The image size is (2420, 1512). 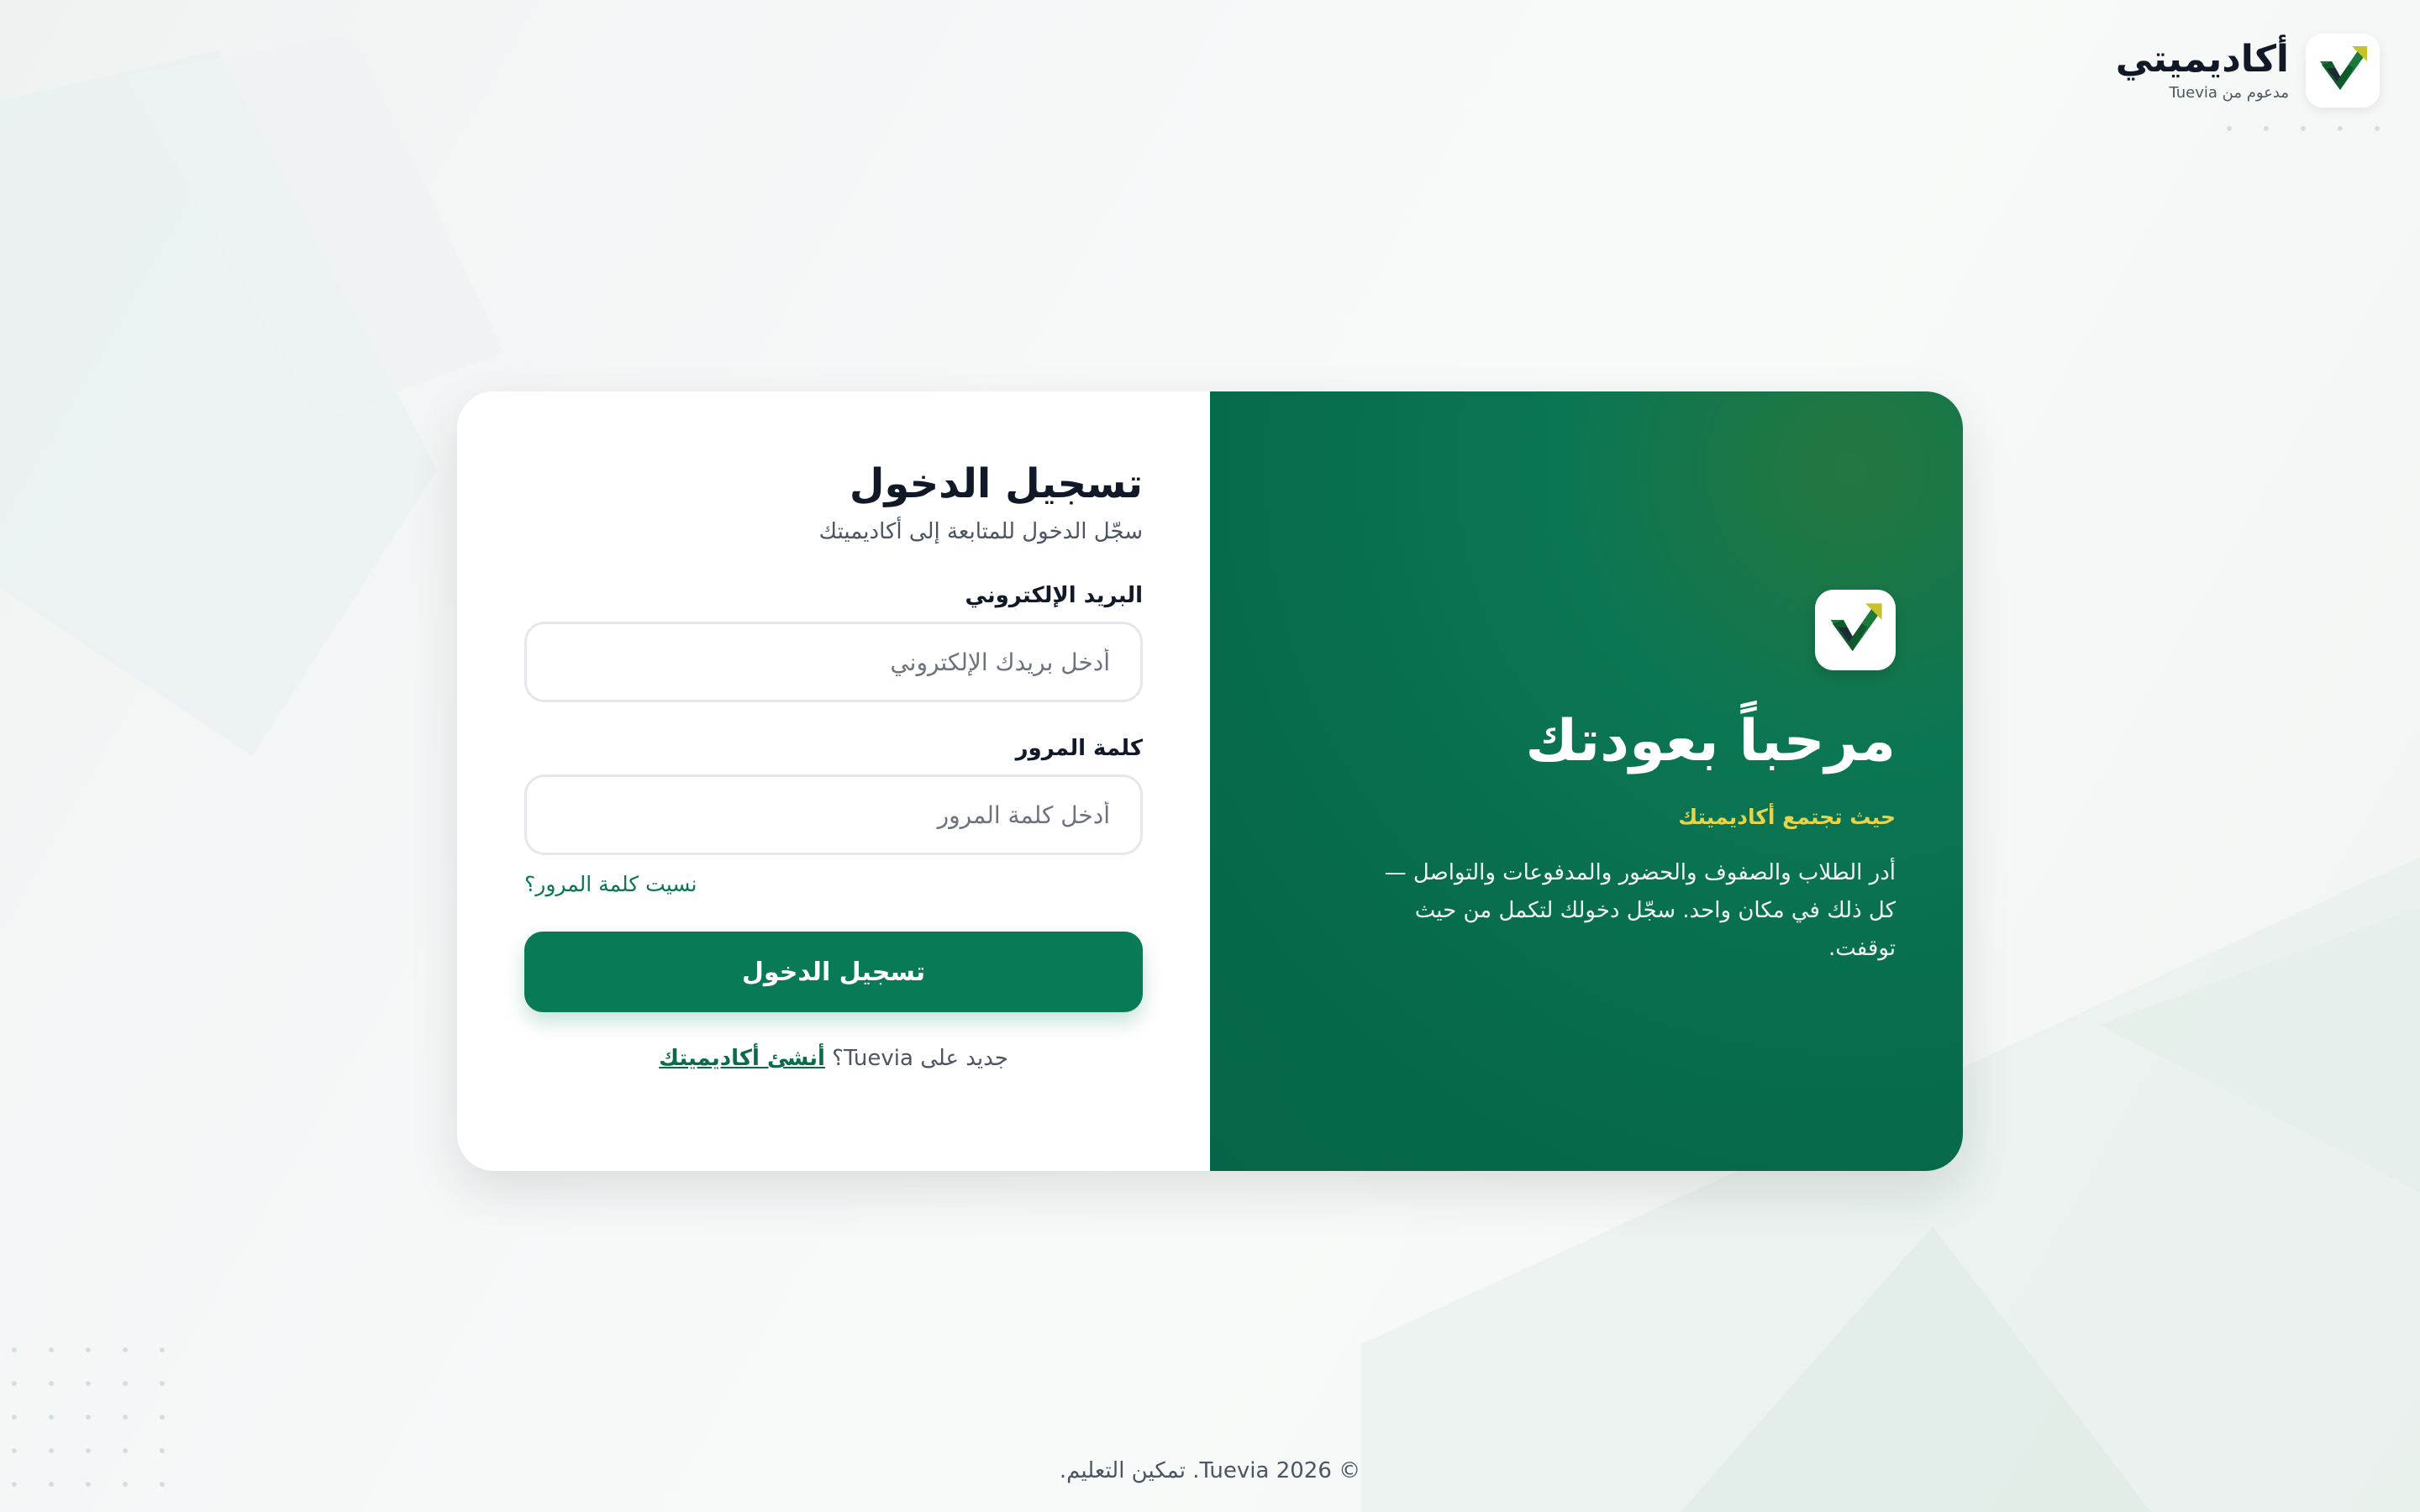 I want to click on brand-header: أكاديميتي مدعوم من Tuevia, so click(x=2248, y=71).